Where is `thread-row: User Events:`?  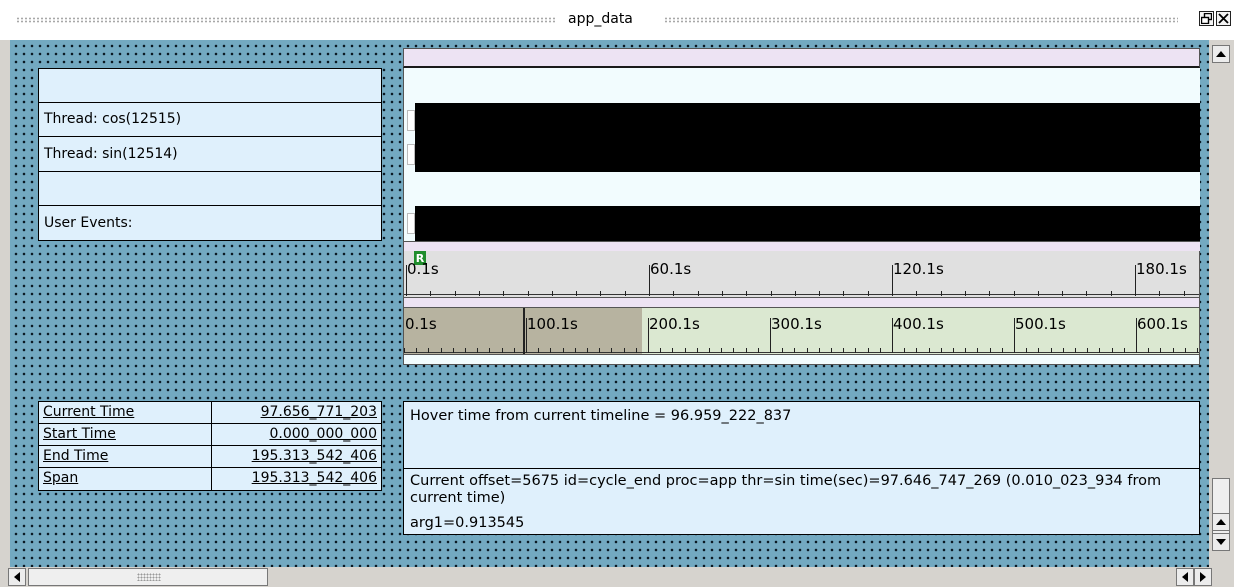 thread-row: User Events: is located at coordinates (210, 224).